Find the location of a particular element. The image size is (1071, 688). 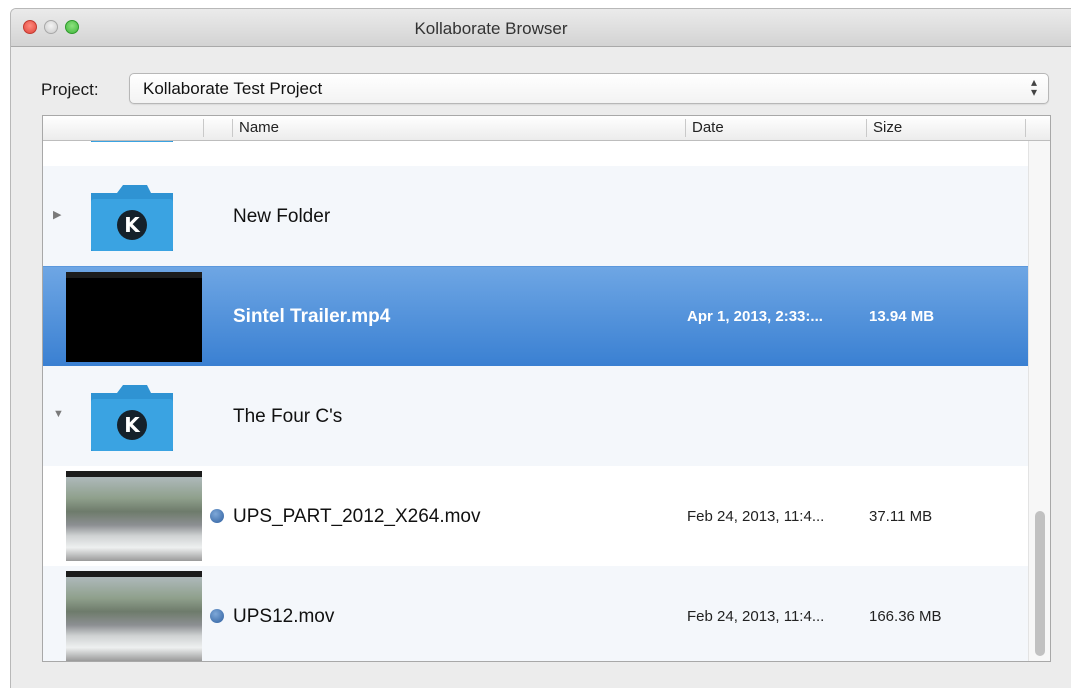

table-row: ▼ K The Four C's is located at coordinates (535, 416).